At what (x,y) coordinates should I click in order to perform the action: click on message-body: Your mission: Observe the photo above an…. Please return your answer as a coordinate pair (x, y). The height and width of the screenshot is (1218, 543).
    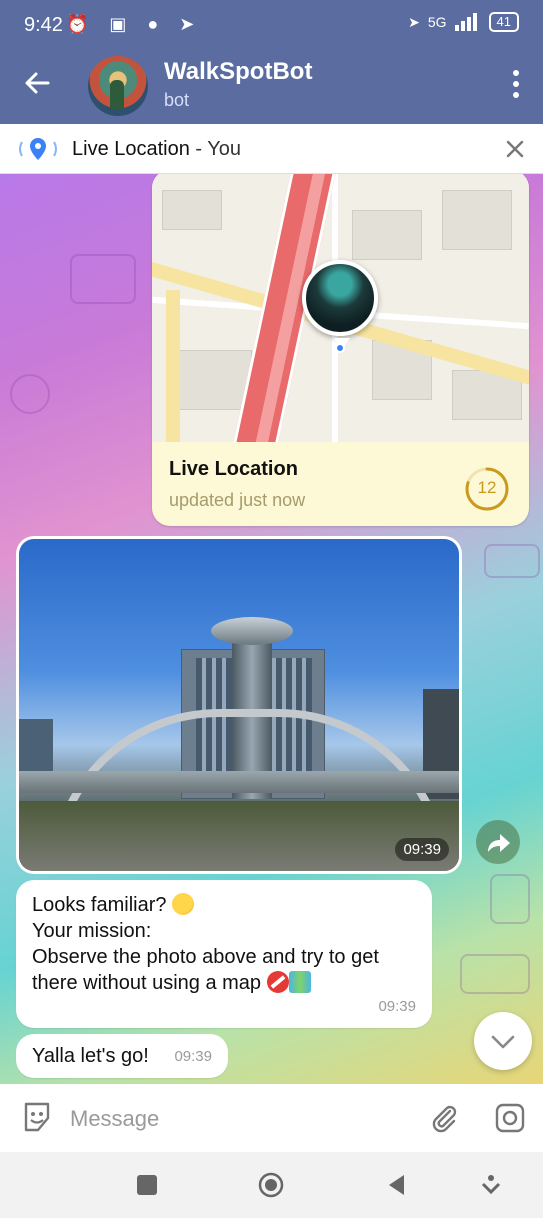
    Looking at the image, I should click on (205, 957).